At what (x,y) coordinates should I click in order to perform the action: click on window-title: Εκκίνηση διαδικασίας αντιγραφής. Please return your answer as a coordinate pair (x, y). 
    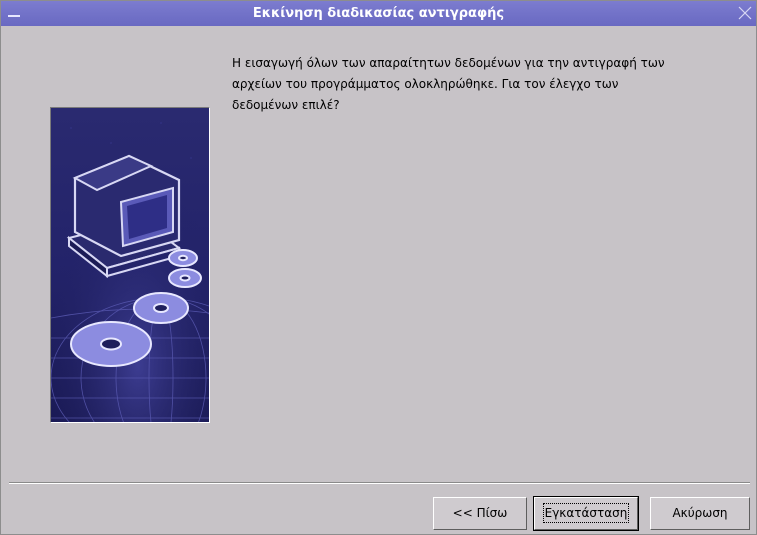
    Looking at the image, I should click on (378, 13).